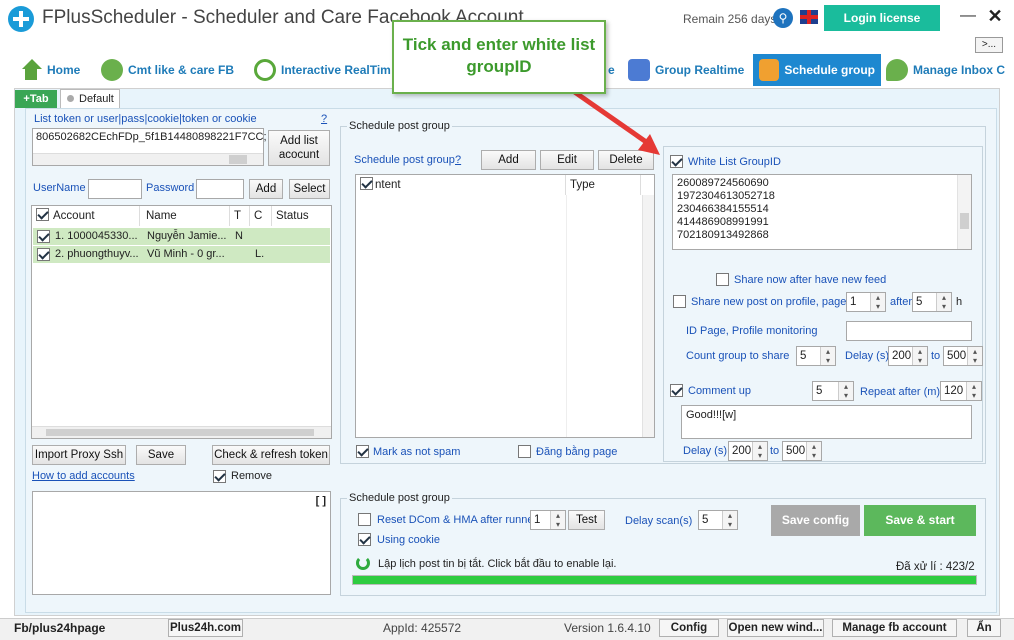 The height and width of the screenshot is (640, 1014). Describe the element at coordinates (205, 628) in the screenshot. I see `site-link: Plus24h.com` at that location.